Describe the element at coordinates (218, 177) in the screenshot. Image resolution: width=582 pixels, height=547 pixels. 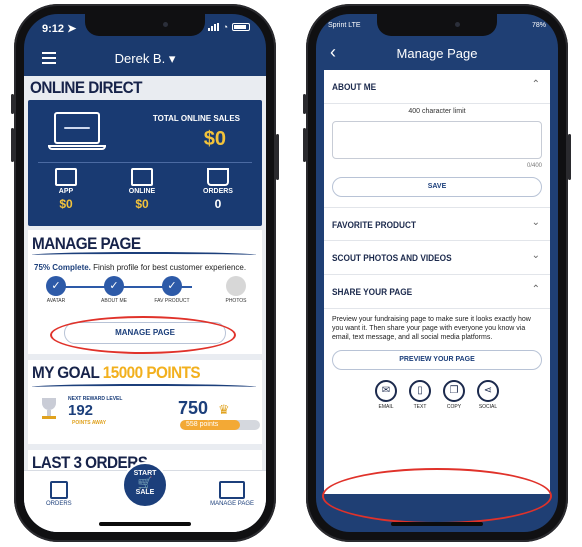
I see `cart-icon` at that location.